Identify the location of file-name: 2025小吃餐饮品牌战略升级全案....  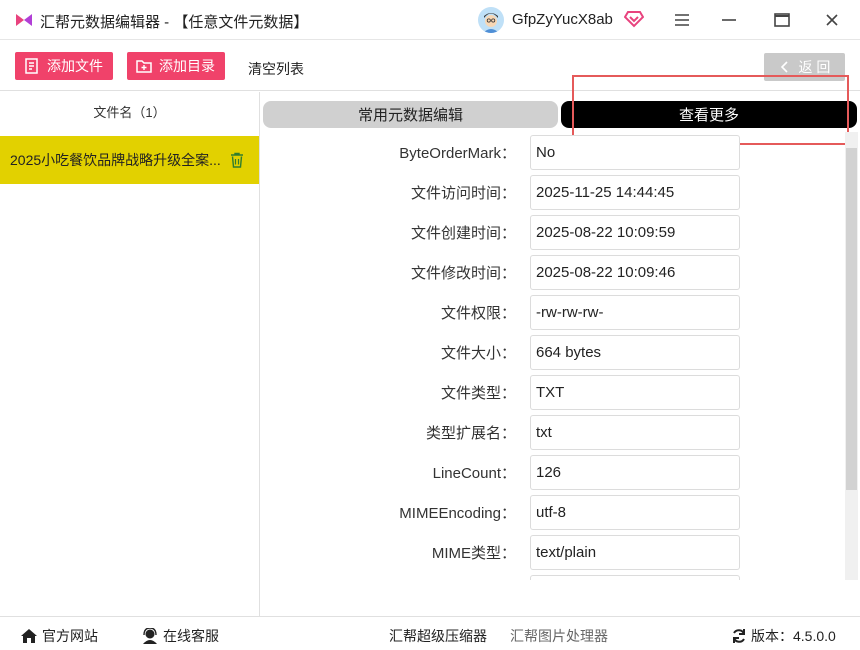
(115, 160).